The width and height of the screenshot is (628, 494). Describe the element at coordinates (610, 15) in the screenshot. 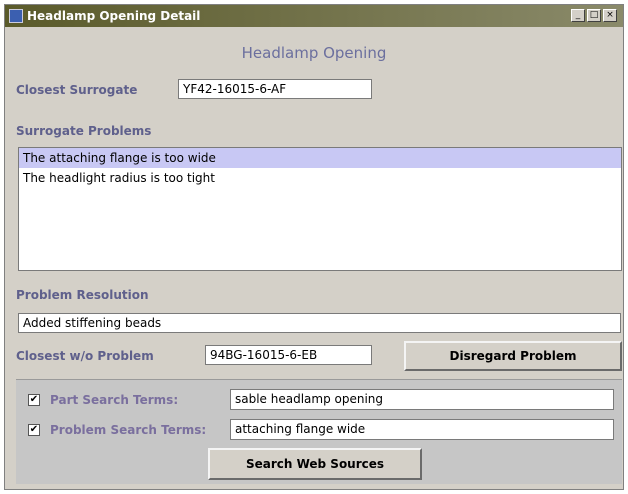

I see `close-button: ×` at that location.